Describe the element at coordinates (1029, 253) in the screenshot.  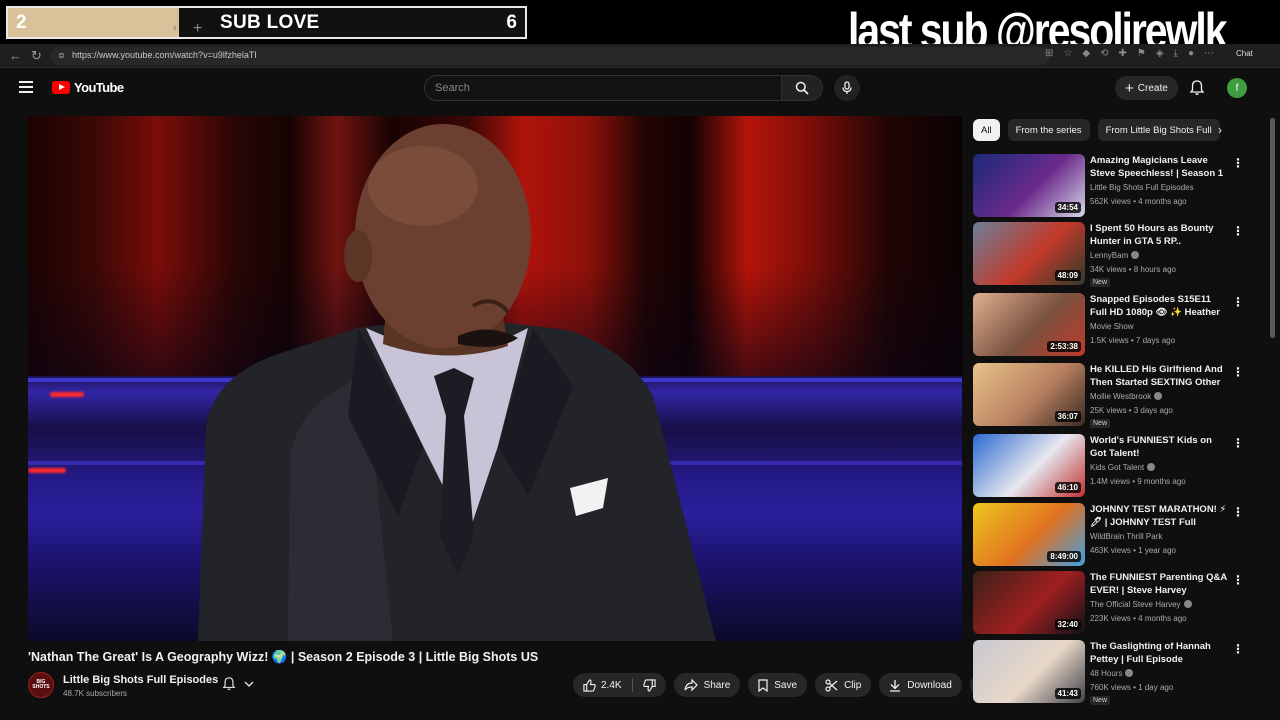
I see `video-thumbnail: 48:09` at that location.